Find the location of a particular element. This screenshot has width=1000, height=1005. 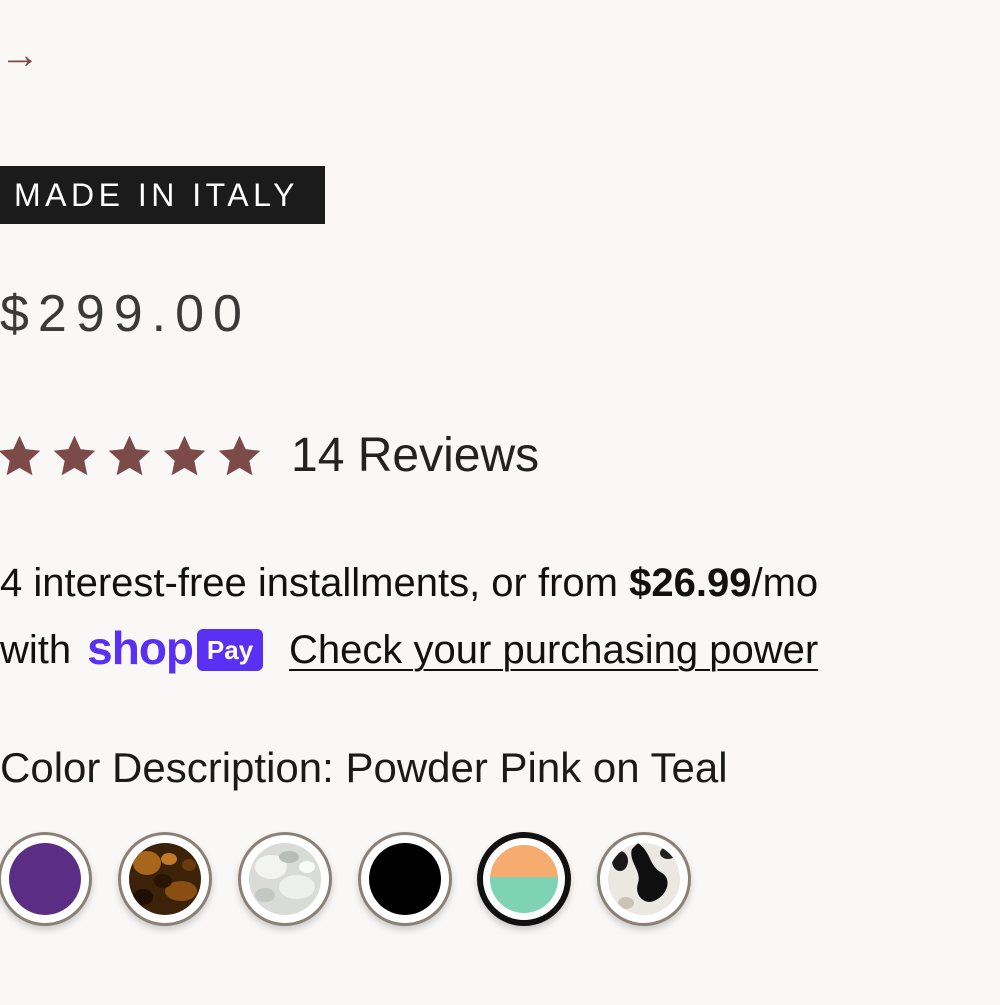

installments-text: 4 interest-free installments, or from is located at coordinates (315, 583).